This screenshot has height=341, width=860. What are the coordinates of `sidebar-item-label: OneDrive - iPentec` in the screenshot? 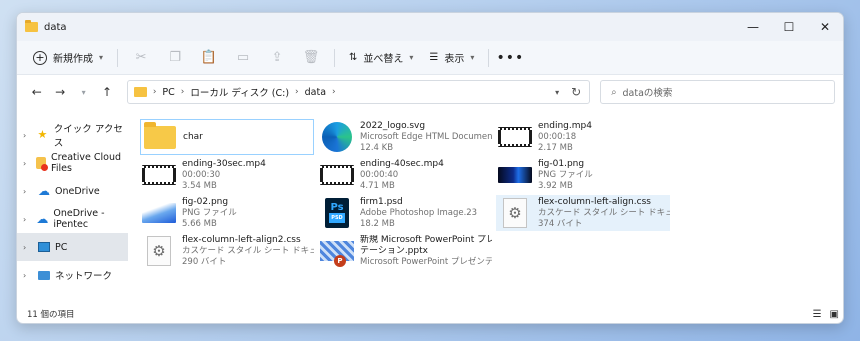 It's located at (79, 219).